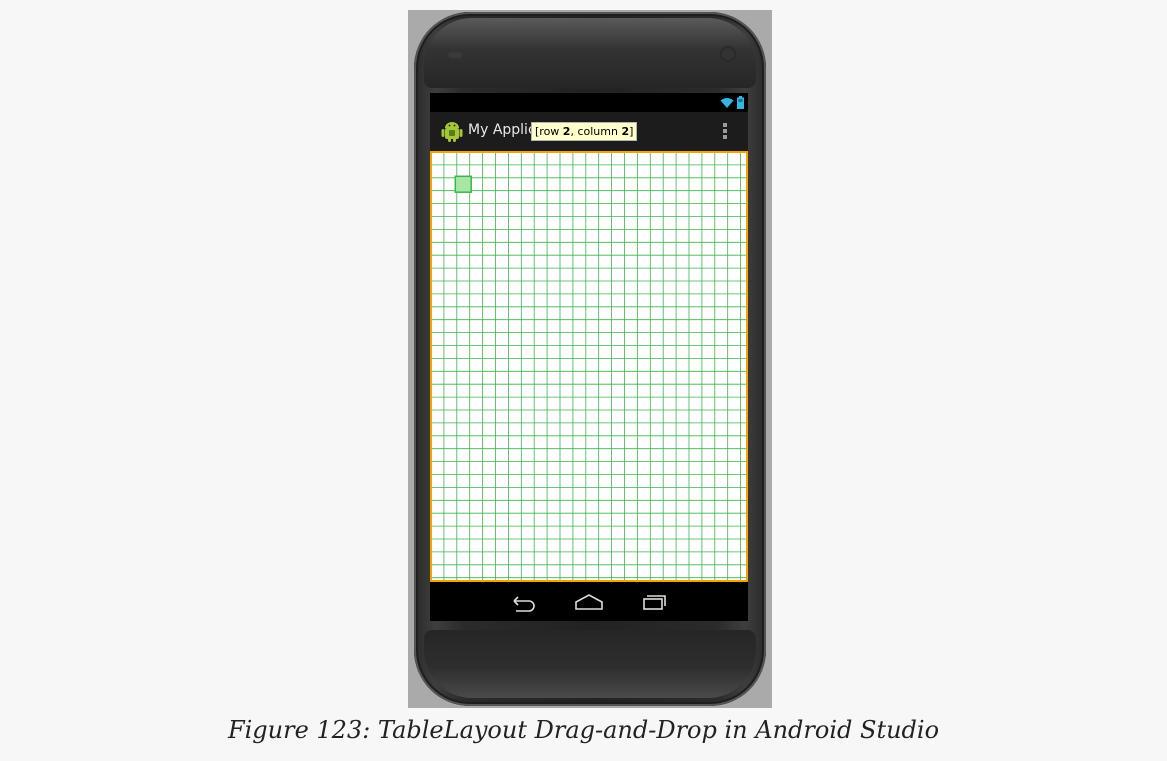 This screenshot has height=761, width=1167. I want to click on wifi-icon, so click(727, 102).